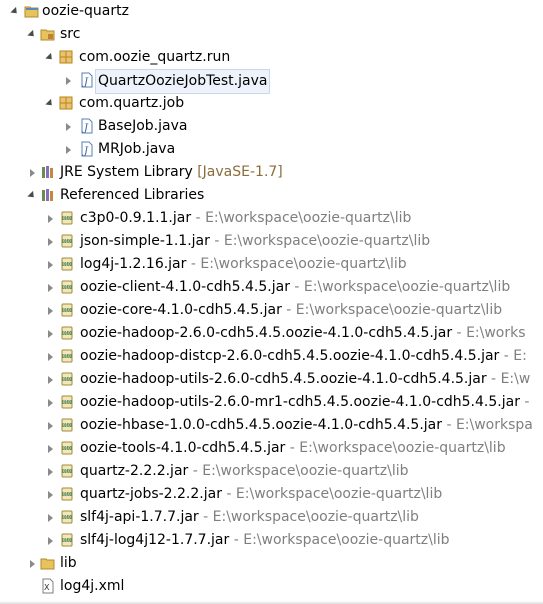  What do you see at coordinates (271, 126) in the screenshot?
I see `tree-item-java-file: J BaseJob.java` at bounding box center [271, 126].